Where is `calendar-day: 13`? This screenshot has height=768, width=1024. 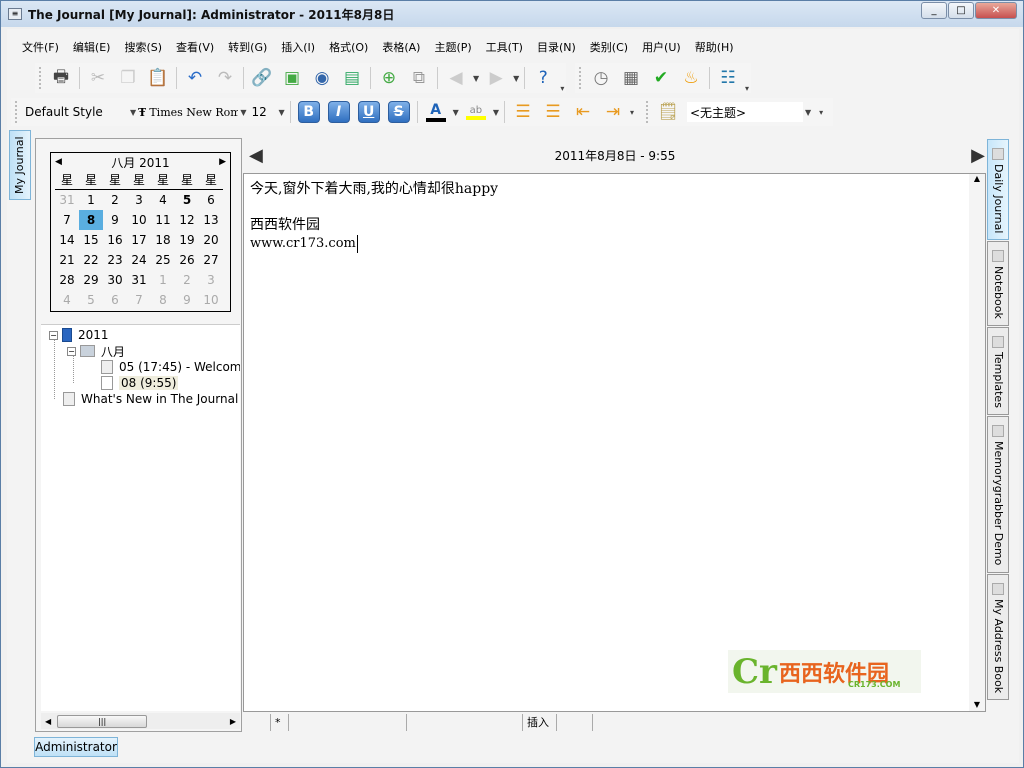
calendar-day: 13 is located at coordinates (211, 220).